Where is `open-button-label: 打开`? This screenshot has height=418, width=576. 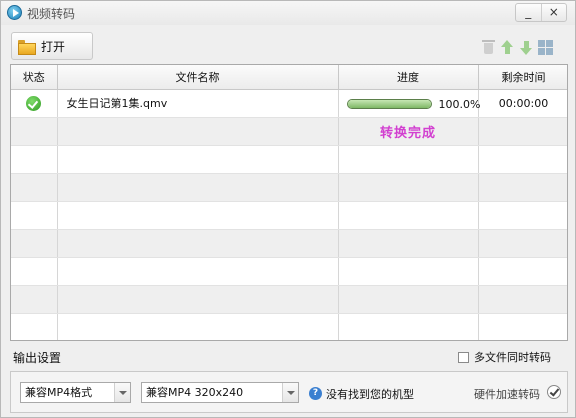
open-button-label: 打开 is located at coordinates (53, 46).